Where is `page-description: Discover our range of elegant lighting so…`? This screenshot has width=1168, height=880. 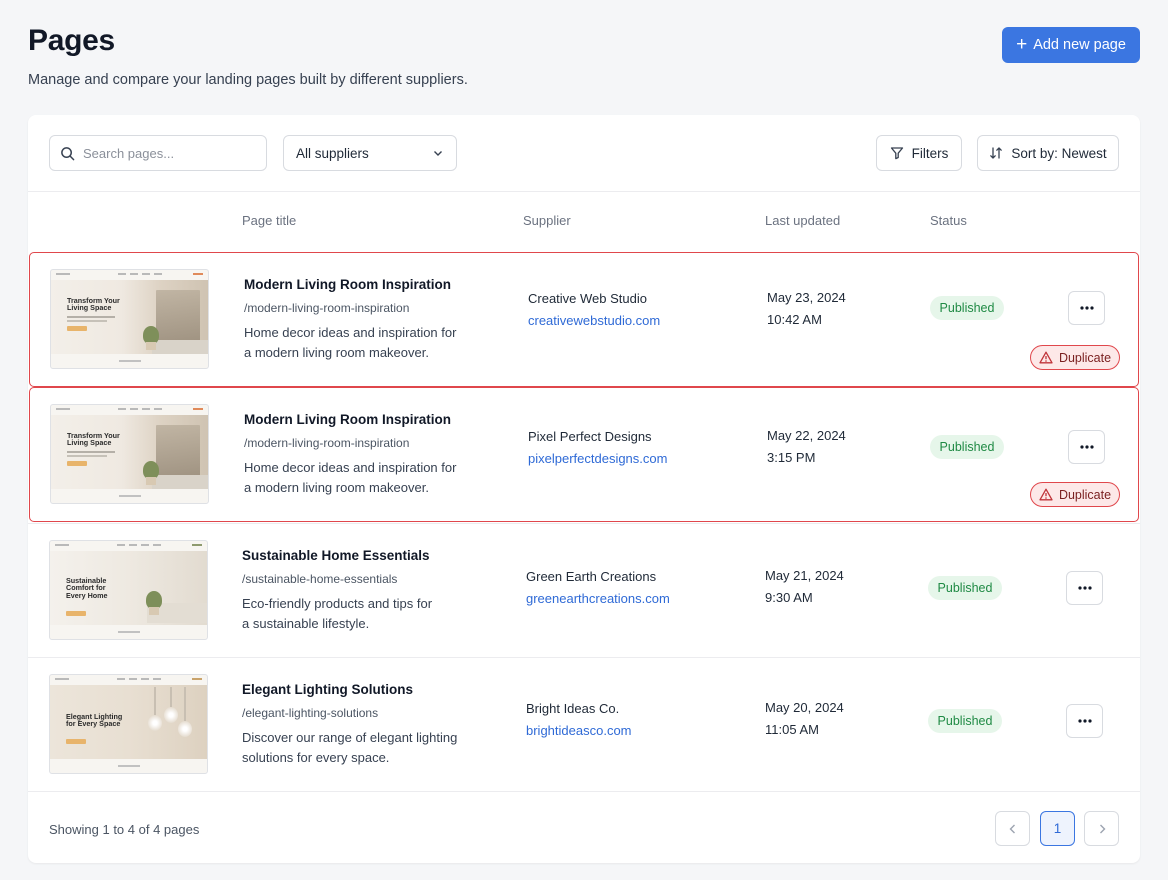 page-description: Discover our range of elegant lighting so… is located at coordinates (350, 747).